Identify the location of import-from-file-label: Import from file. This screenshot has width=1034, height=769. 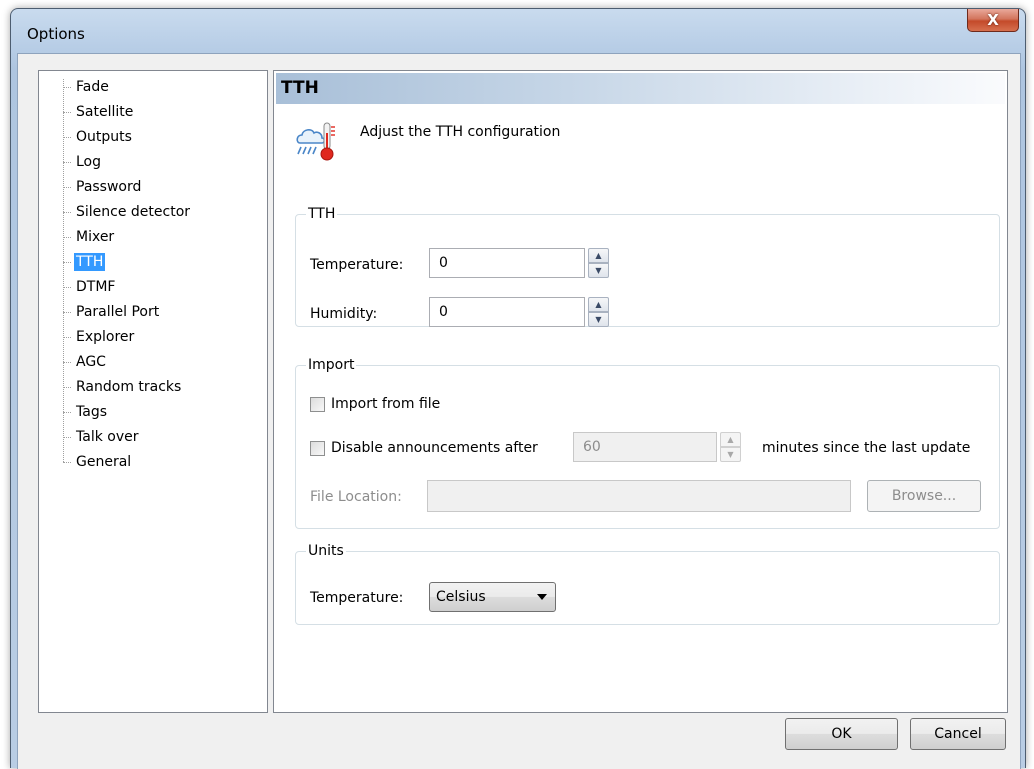
(385, 404).